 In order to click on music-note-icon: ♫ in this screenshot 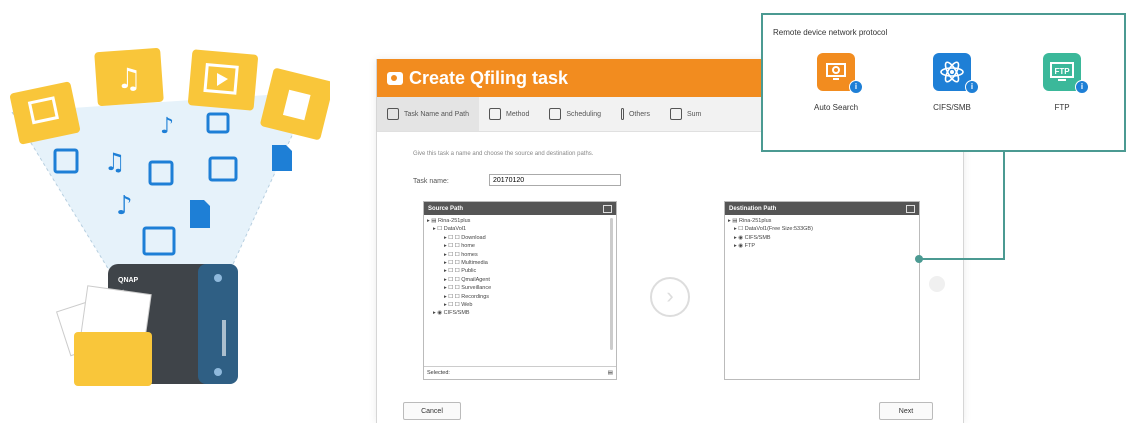, I will do `click(115, 162)`.